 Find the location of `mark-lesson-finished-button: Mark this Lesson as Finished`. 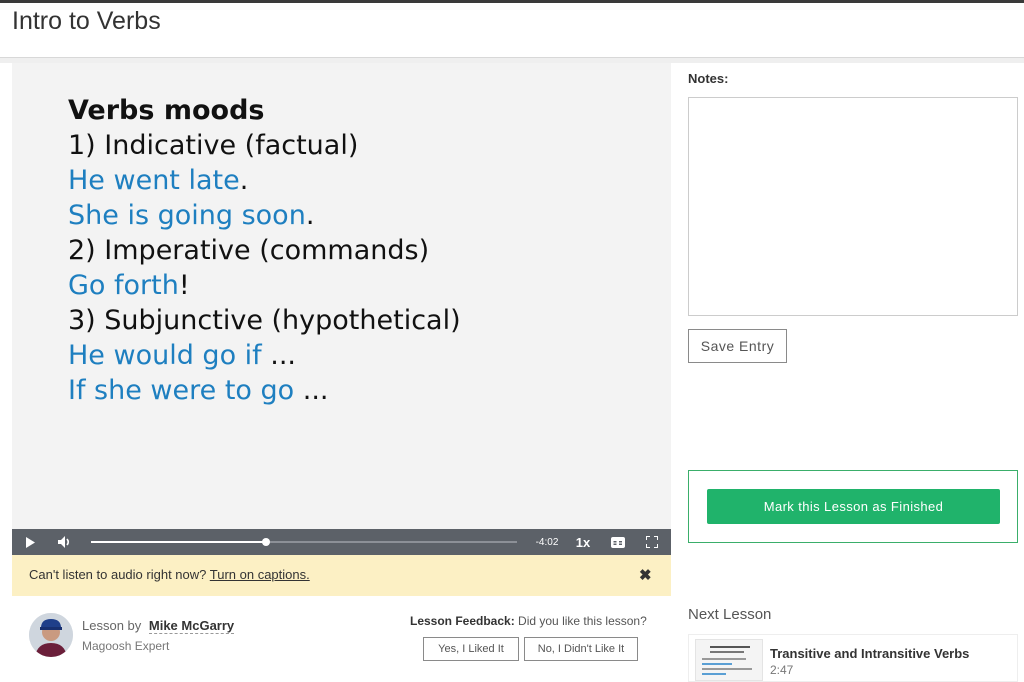

mark-lesson-finished-button: Mark this Lesson as Finished is located at coordinates (853, 506).